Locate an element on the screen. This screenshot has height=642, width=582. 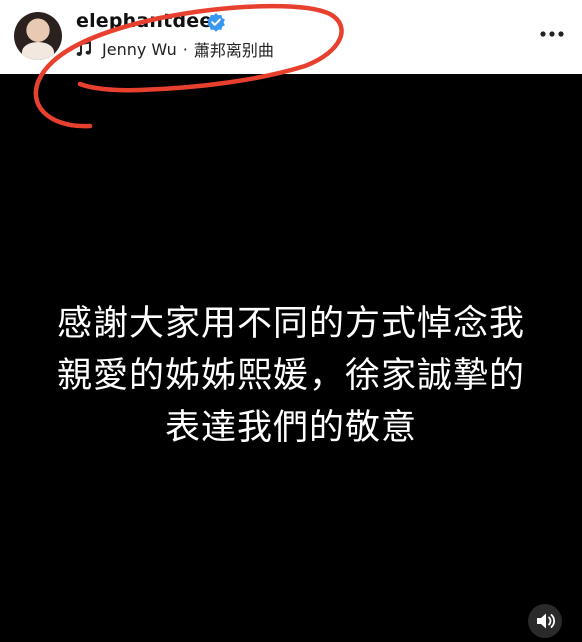
music-note-icon is located at coordinates (83, 48).